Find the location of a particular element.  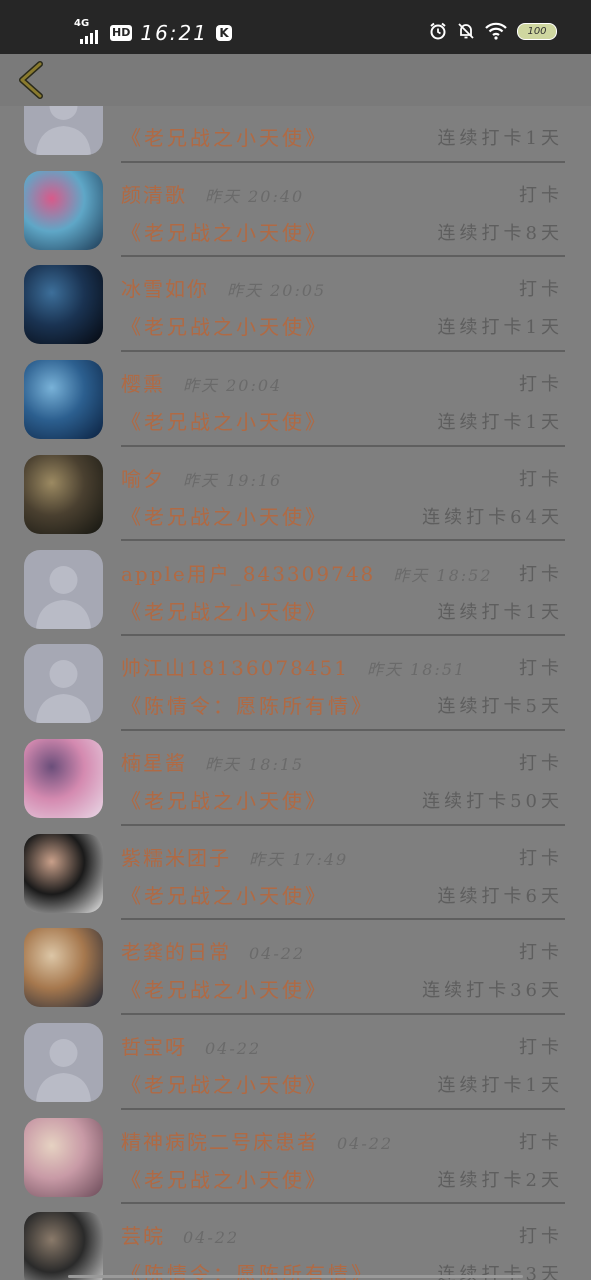

user-name: 颜清歌 is located at coordinates (154, 193).